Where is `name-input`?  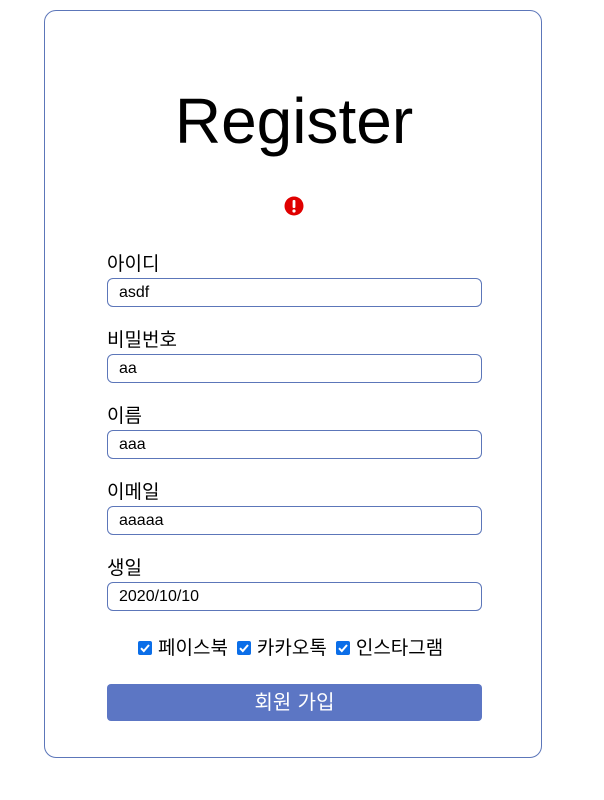 name-input is located at coordinates (294, 444).